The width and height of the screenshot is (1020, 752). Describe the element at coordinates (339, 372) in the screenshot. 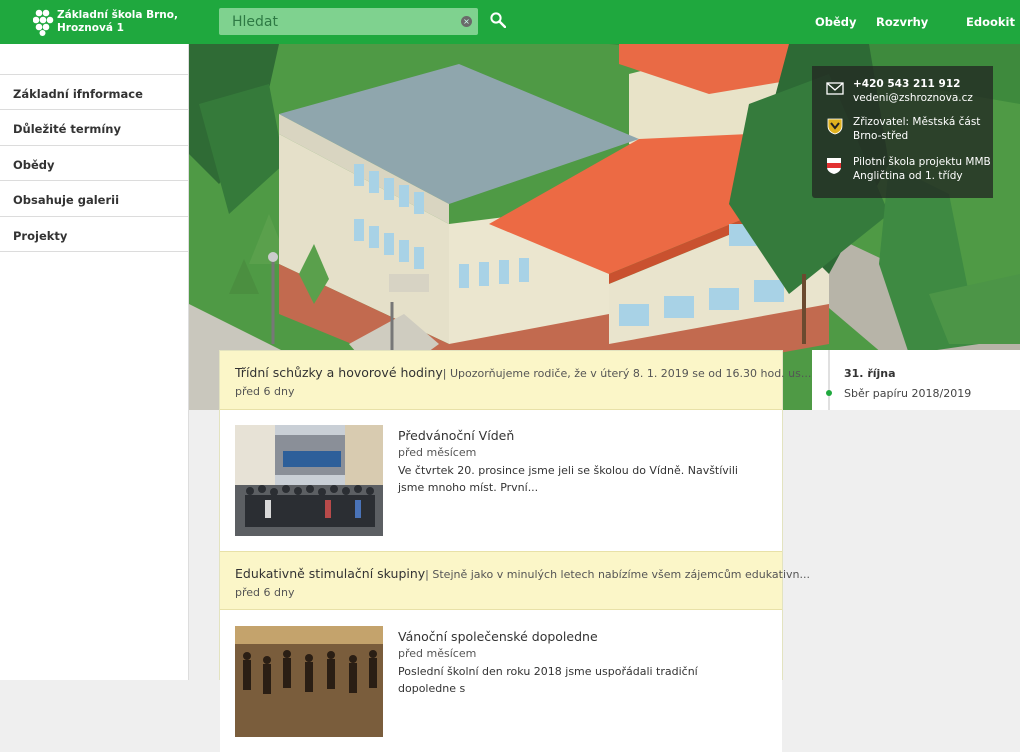

I see `notice-title-text: Třídní schůzky a hovorové hodiny` at that location.